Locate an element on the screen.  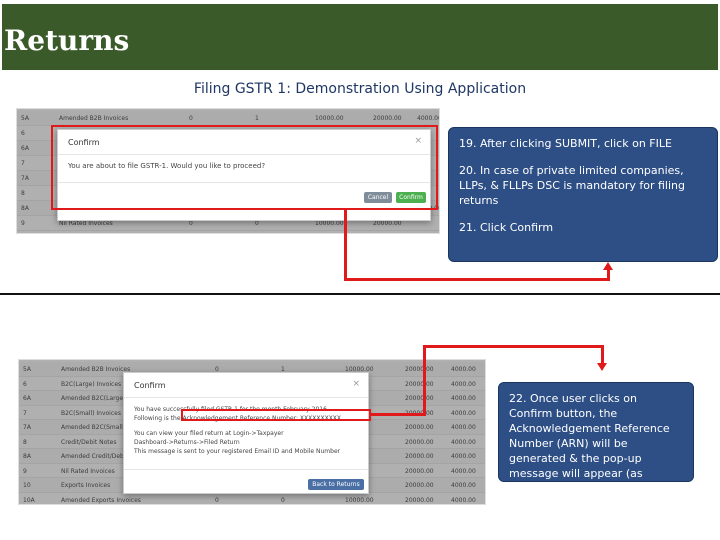
callout-step-21: 21. Click Confirm is located at coordinates (506, 227).